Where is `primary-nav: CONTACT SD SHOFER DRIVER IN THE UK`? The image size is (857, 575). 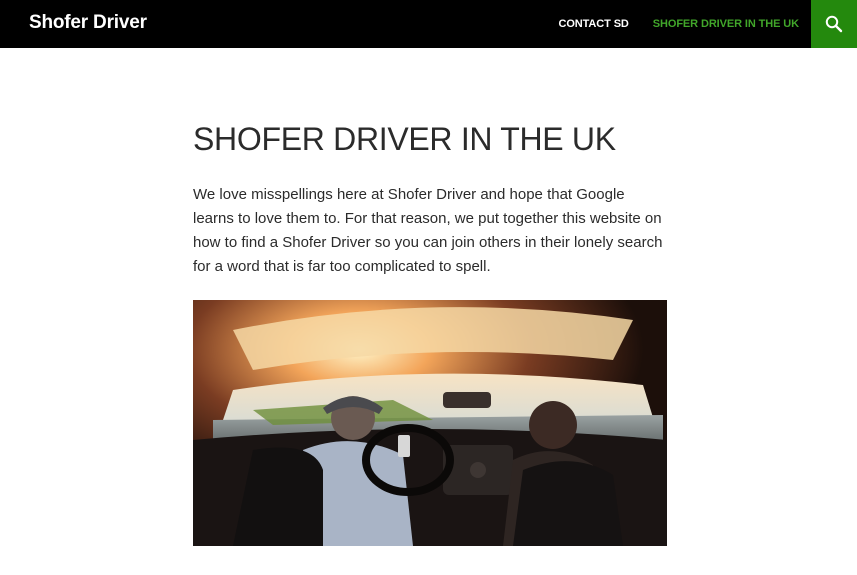
primary-nav: CONTACT SD SHOFER DRIVER IN THE UK is located at coordinates (684, 24).